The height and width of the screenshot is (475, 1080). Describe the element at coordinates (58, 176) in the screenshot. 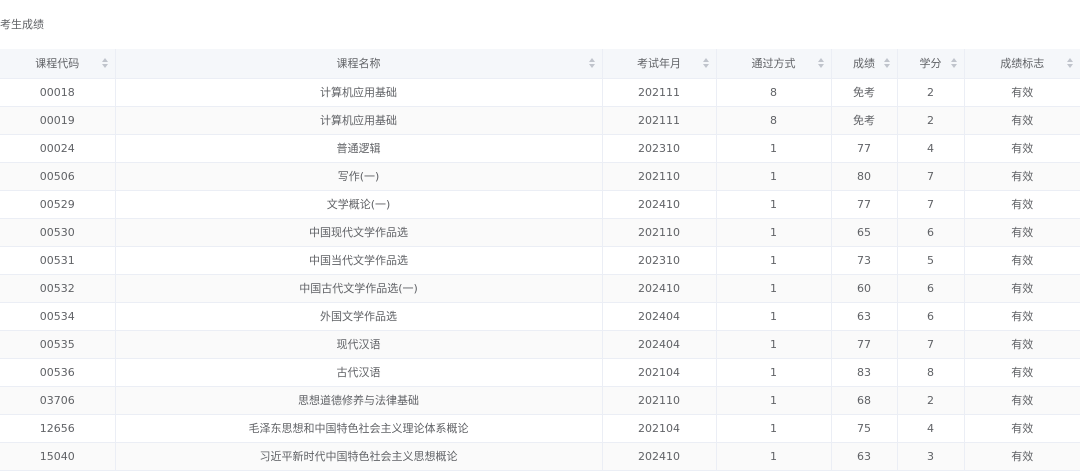

I see `cell-course-code: 00506` at that location.